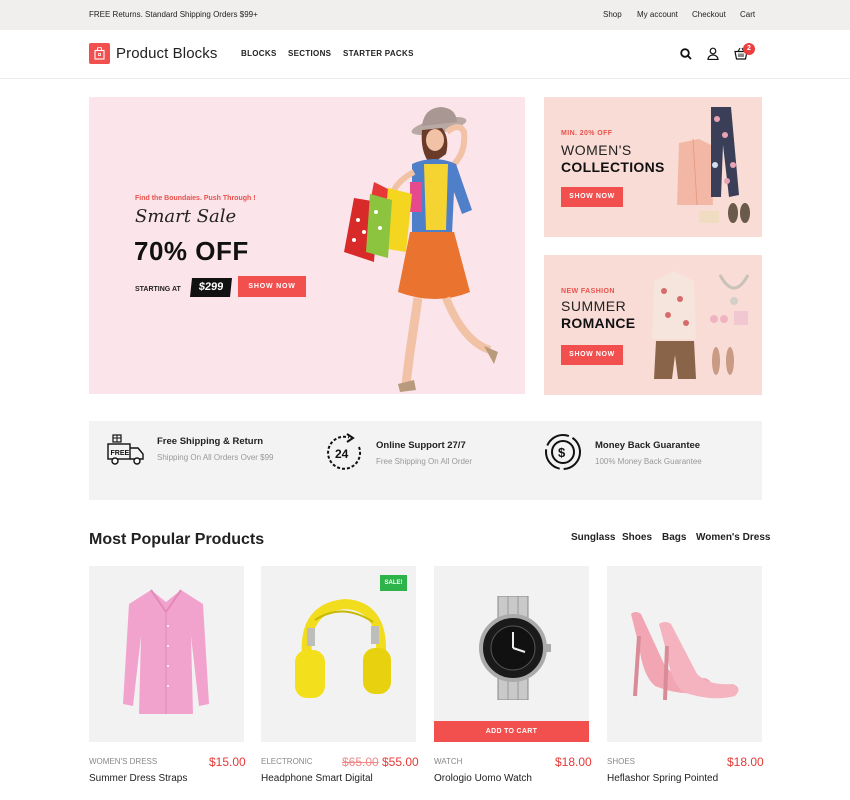 This screenshot has width=850, height=800. I want to click on feature-sub-money-back: 100% Money Back Guarantee, so click(648, 461).